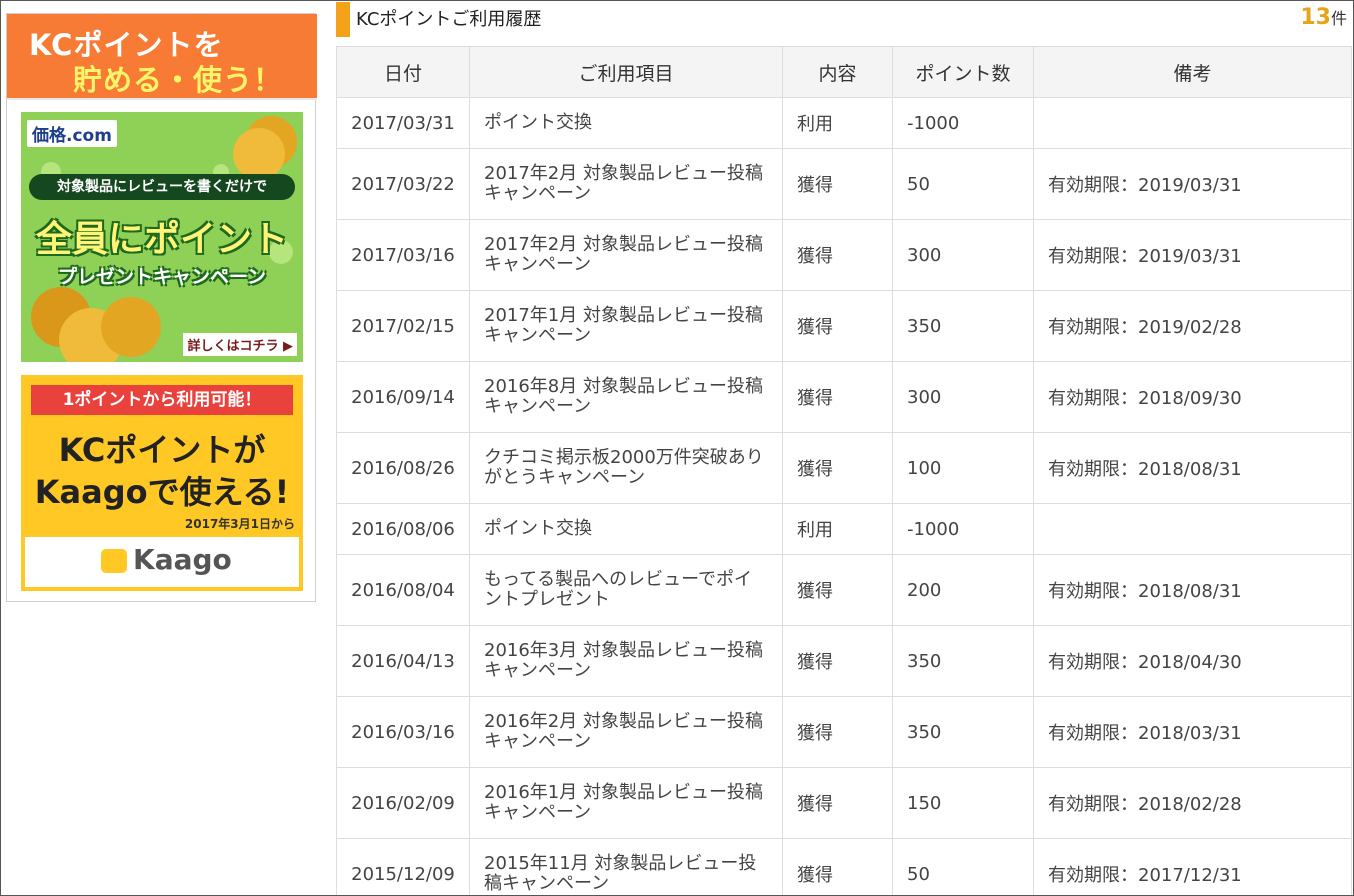 Image resolution: width=1354 pixels, height=896 pixels. I want to click on section-title-bar: KCポイントご利用履歴 13件, so click(843, 20).